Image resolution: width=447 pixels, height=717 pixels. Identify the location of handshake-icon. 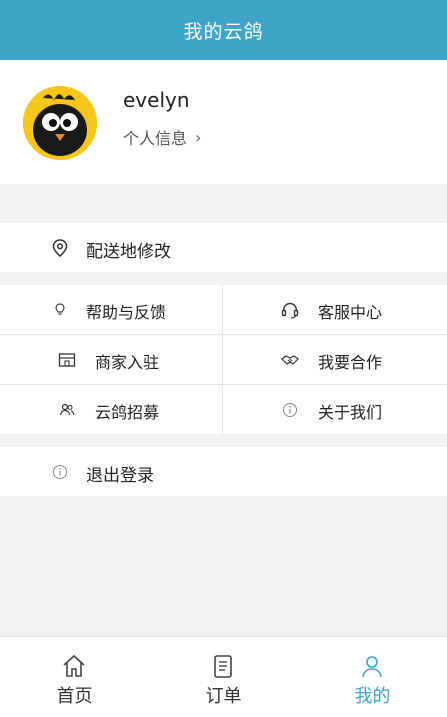
(290, 360).